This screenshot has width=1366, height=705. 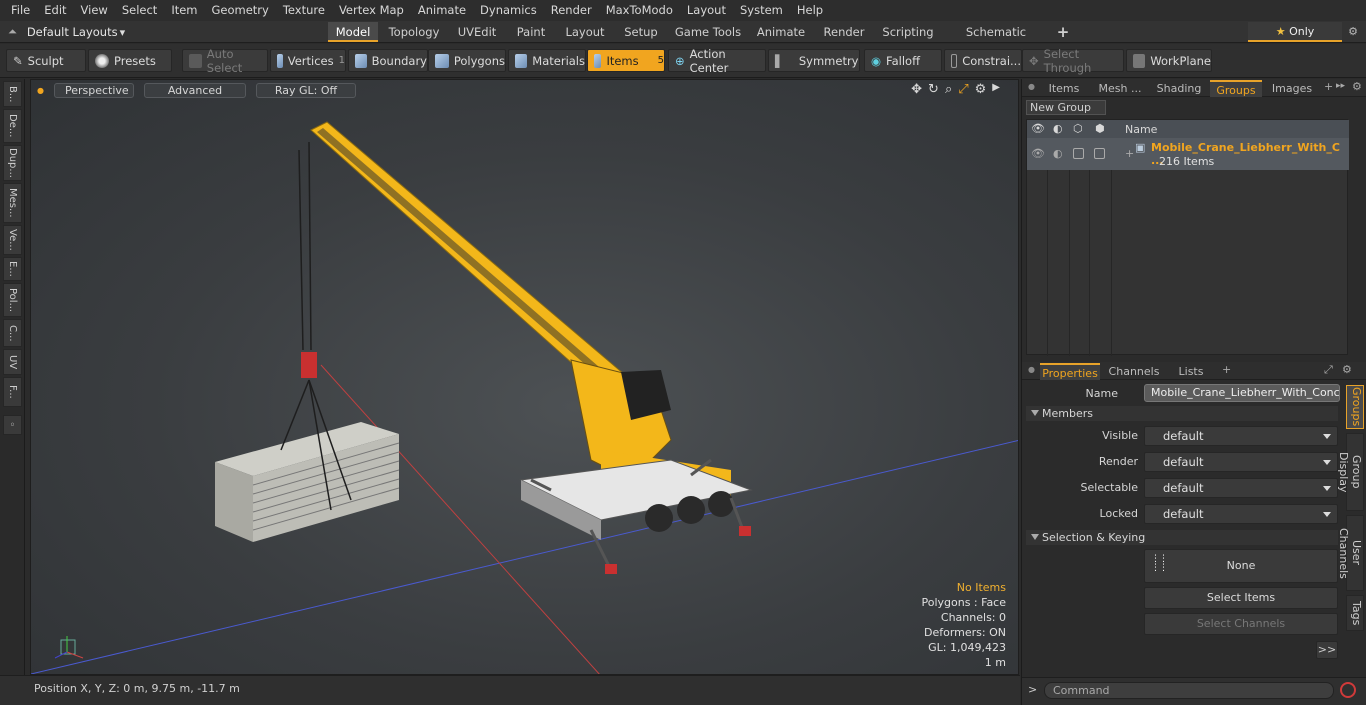 What do you see at coordinates (1064, 88) in the screenshot?
I see `tab-items: Items` at bounding box center [1064, 88].